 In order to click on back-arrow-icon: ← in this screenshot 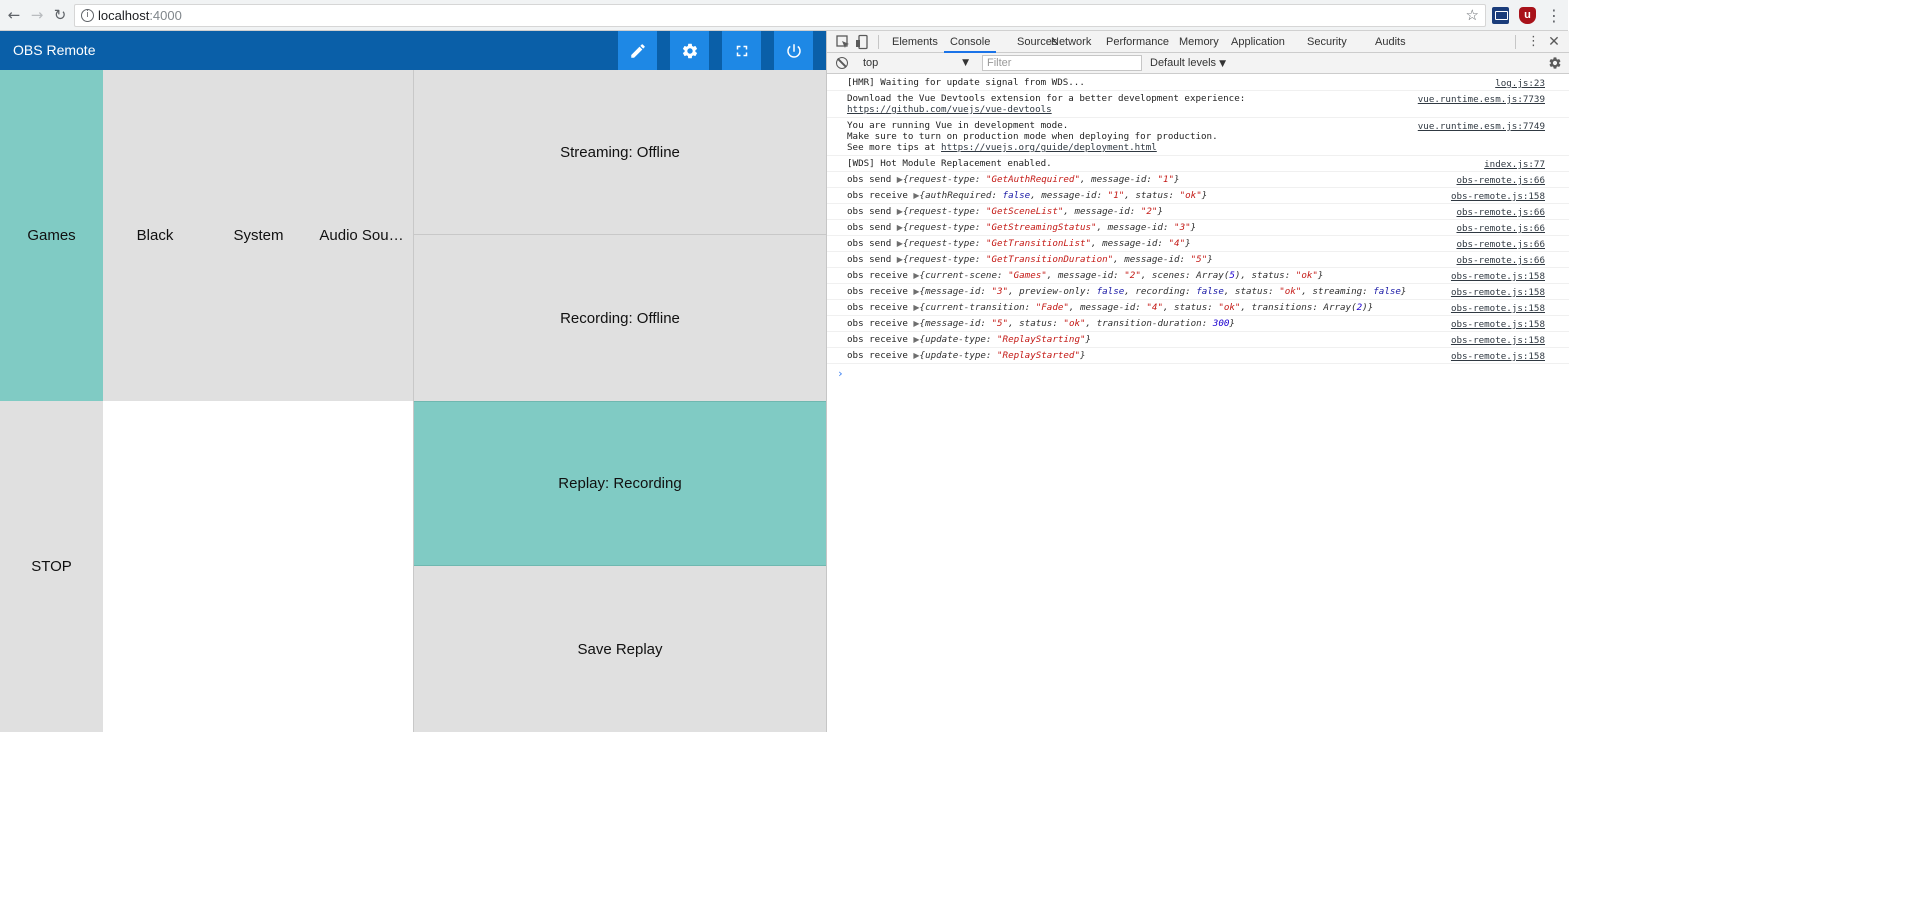, I will do `click(14, 15)`.